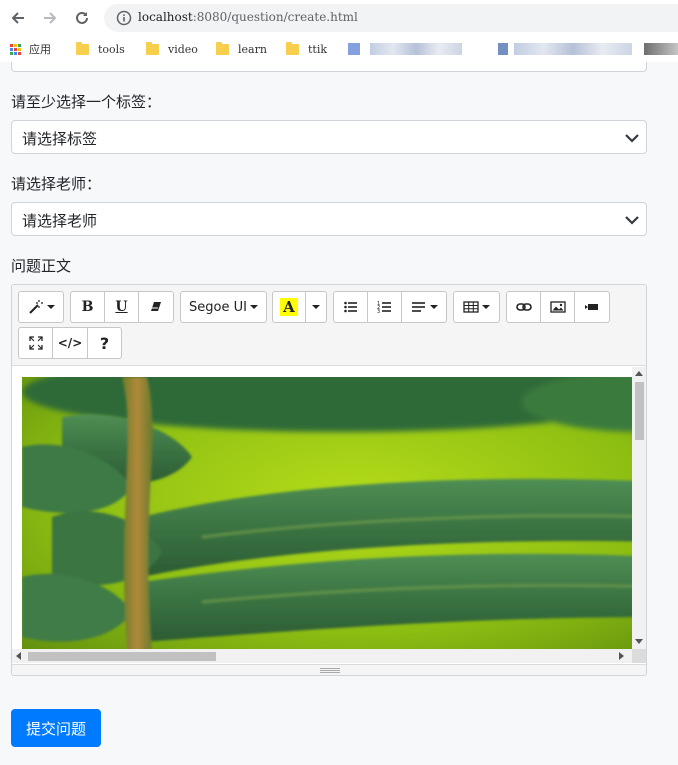  Describe the element at coordinates (86, 102) in the screenshot. I see `tag-label: 请至少选择一个标签：` at that location.